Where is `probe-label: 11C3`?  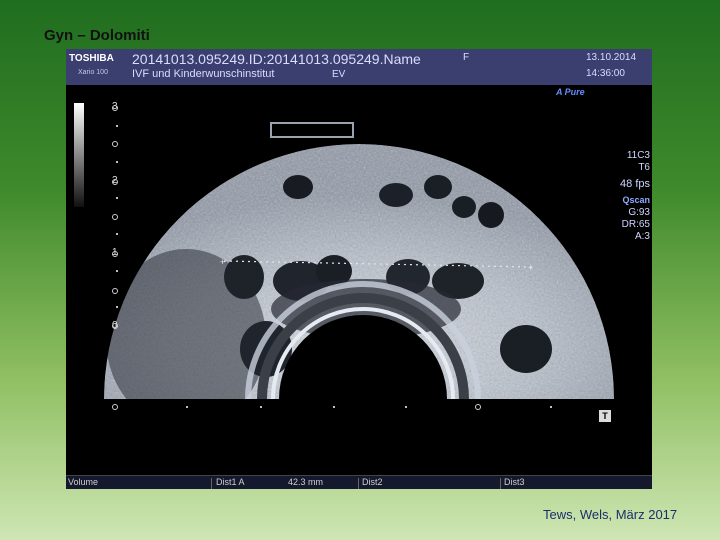 probe-label: 11C3 is located at coordinates (638, 155).